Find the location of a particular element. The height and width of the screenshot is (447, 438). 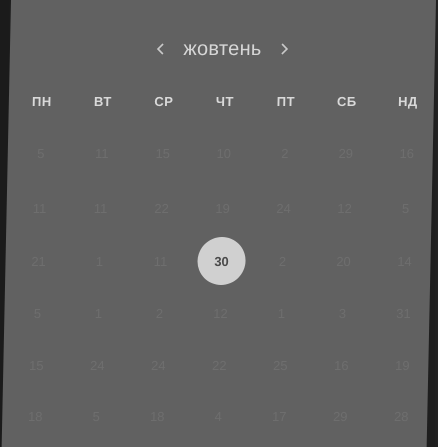

day-cell: 17 is located at coordinates (279, 416).